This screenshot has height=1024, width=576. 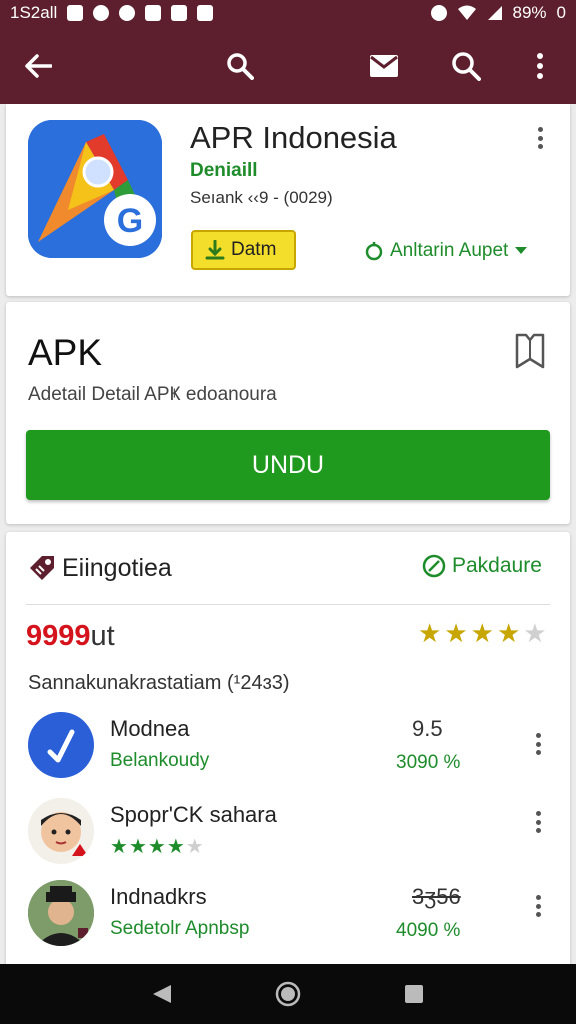 I want to click on arrow-left-icon, so click(x=38, y=66).